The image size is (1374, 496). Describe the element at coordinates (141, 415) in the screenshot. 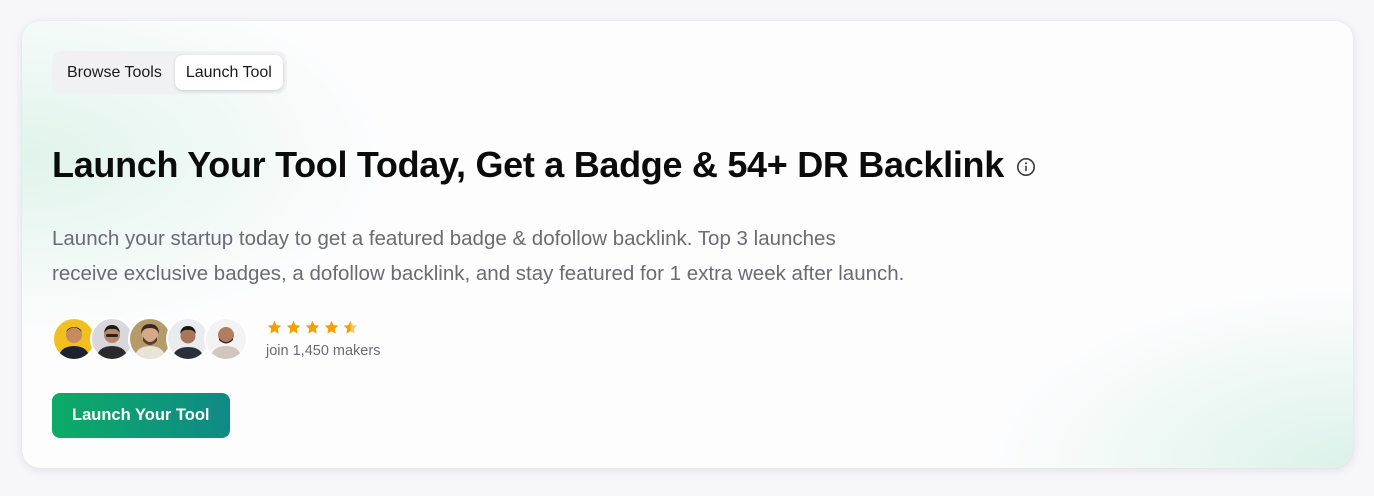

I see `launch-your-tool-button: Launch Your Tool` at that location.